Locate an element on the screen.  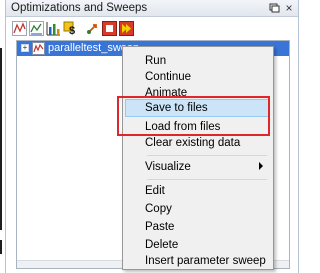
menu-item-label: Run is located at coordinates (156, 61).